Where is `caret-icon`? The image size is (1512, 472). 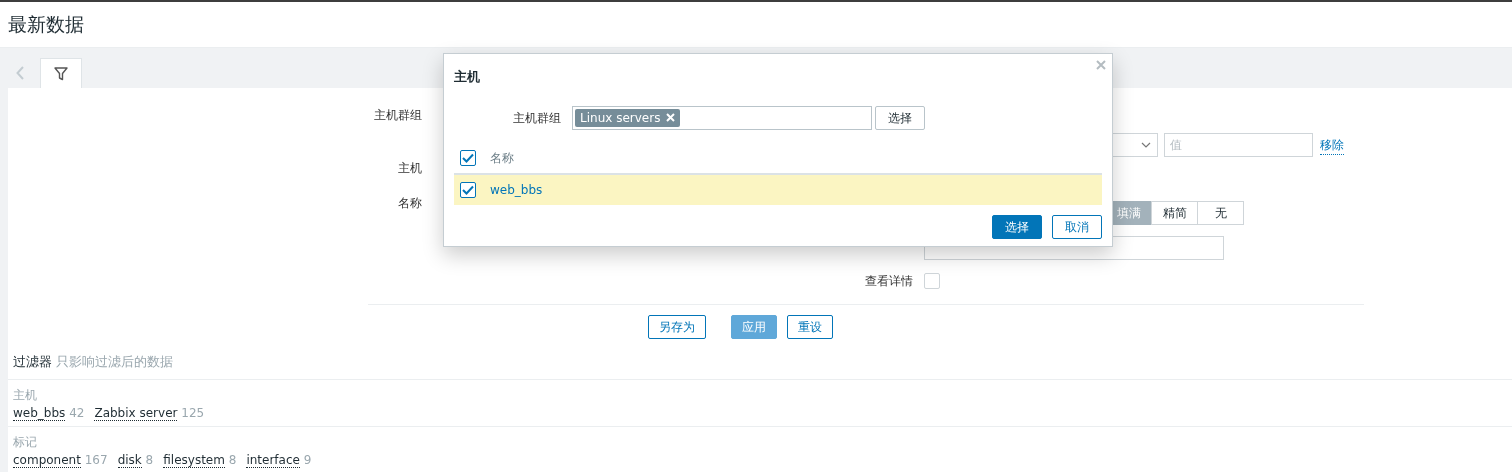 caret-icon is located at coordinates (1146, 145).